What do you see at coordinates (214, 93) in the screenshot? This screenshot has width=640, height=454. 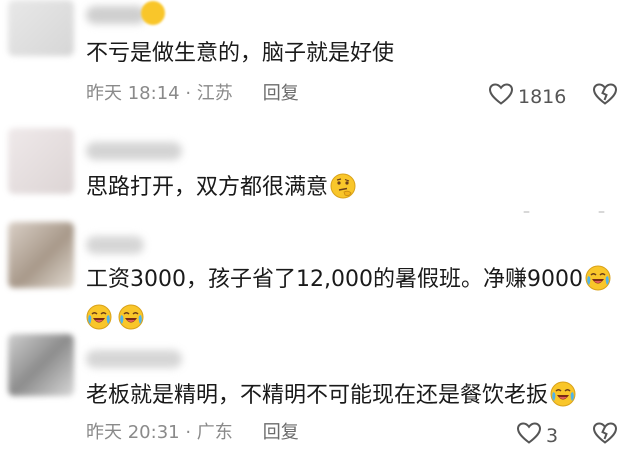 I see `comment-location: 江苏` at bounding box center [214, 93].